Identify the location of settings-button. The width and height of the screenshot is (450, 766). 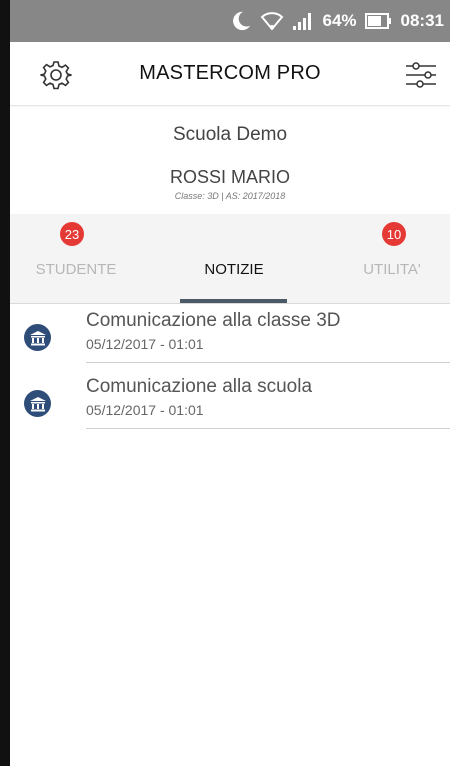
(56, 75).